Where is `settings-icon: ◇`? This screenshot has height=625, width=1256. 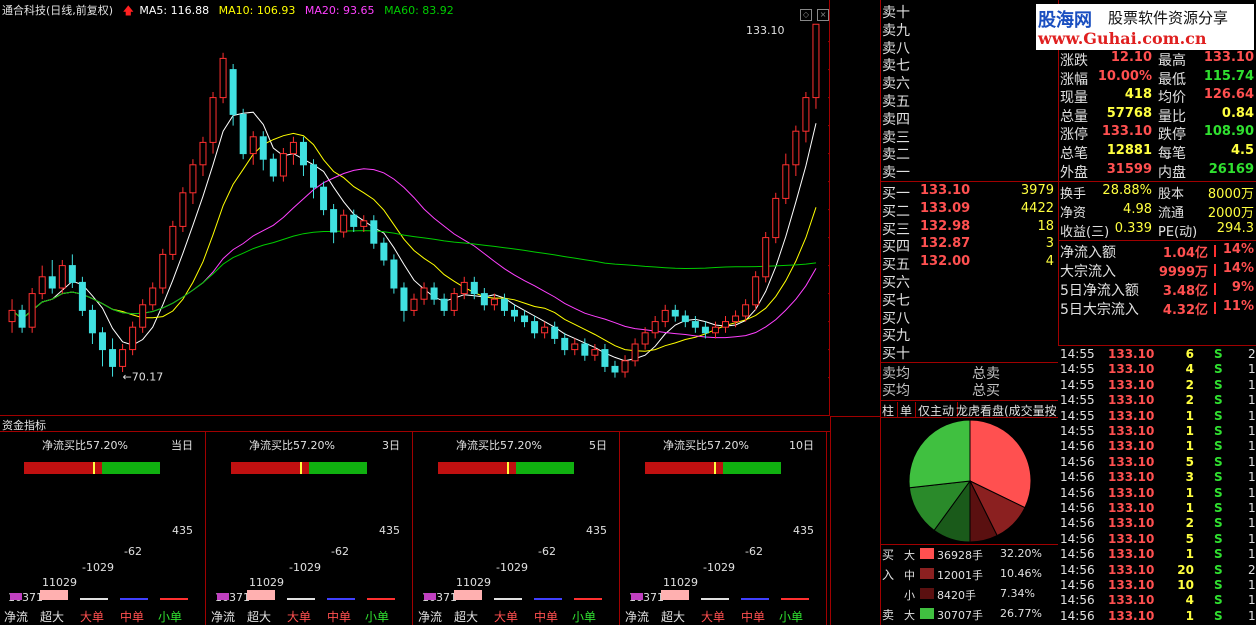
settings-icon: ◇ is located at coordinates (806, 15).